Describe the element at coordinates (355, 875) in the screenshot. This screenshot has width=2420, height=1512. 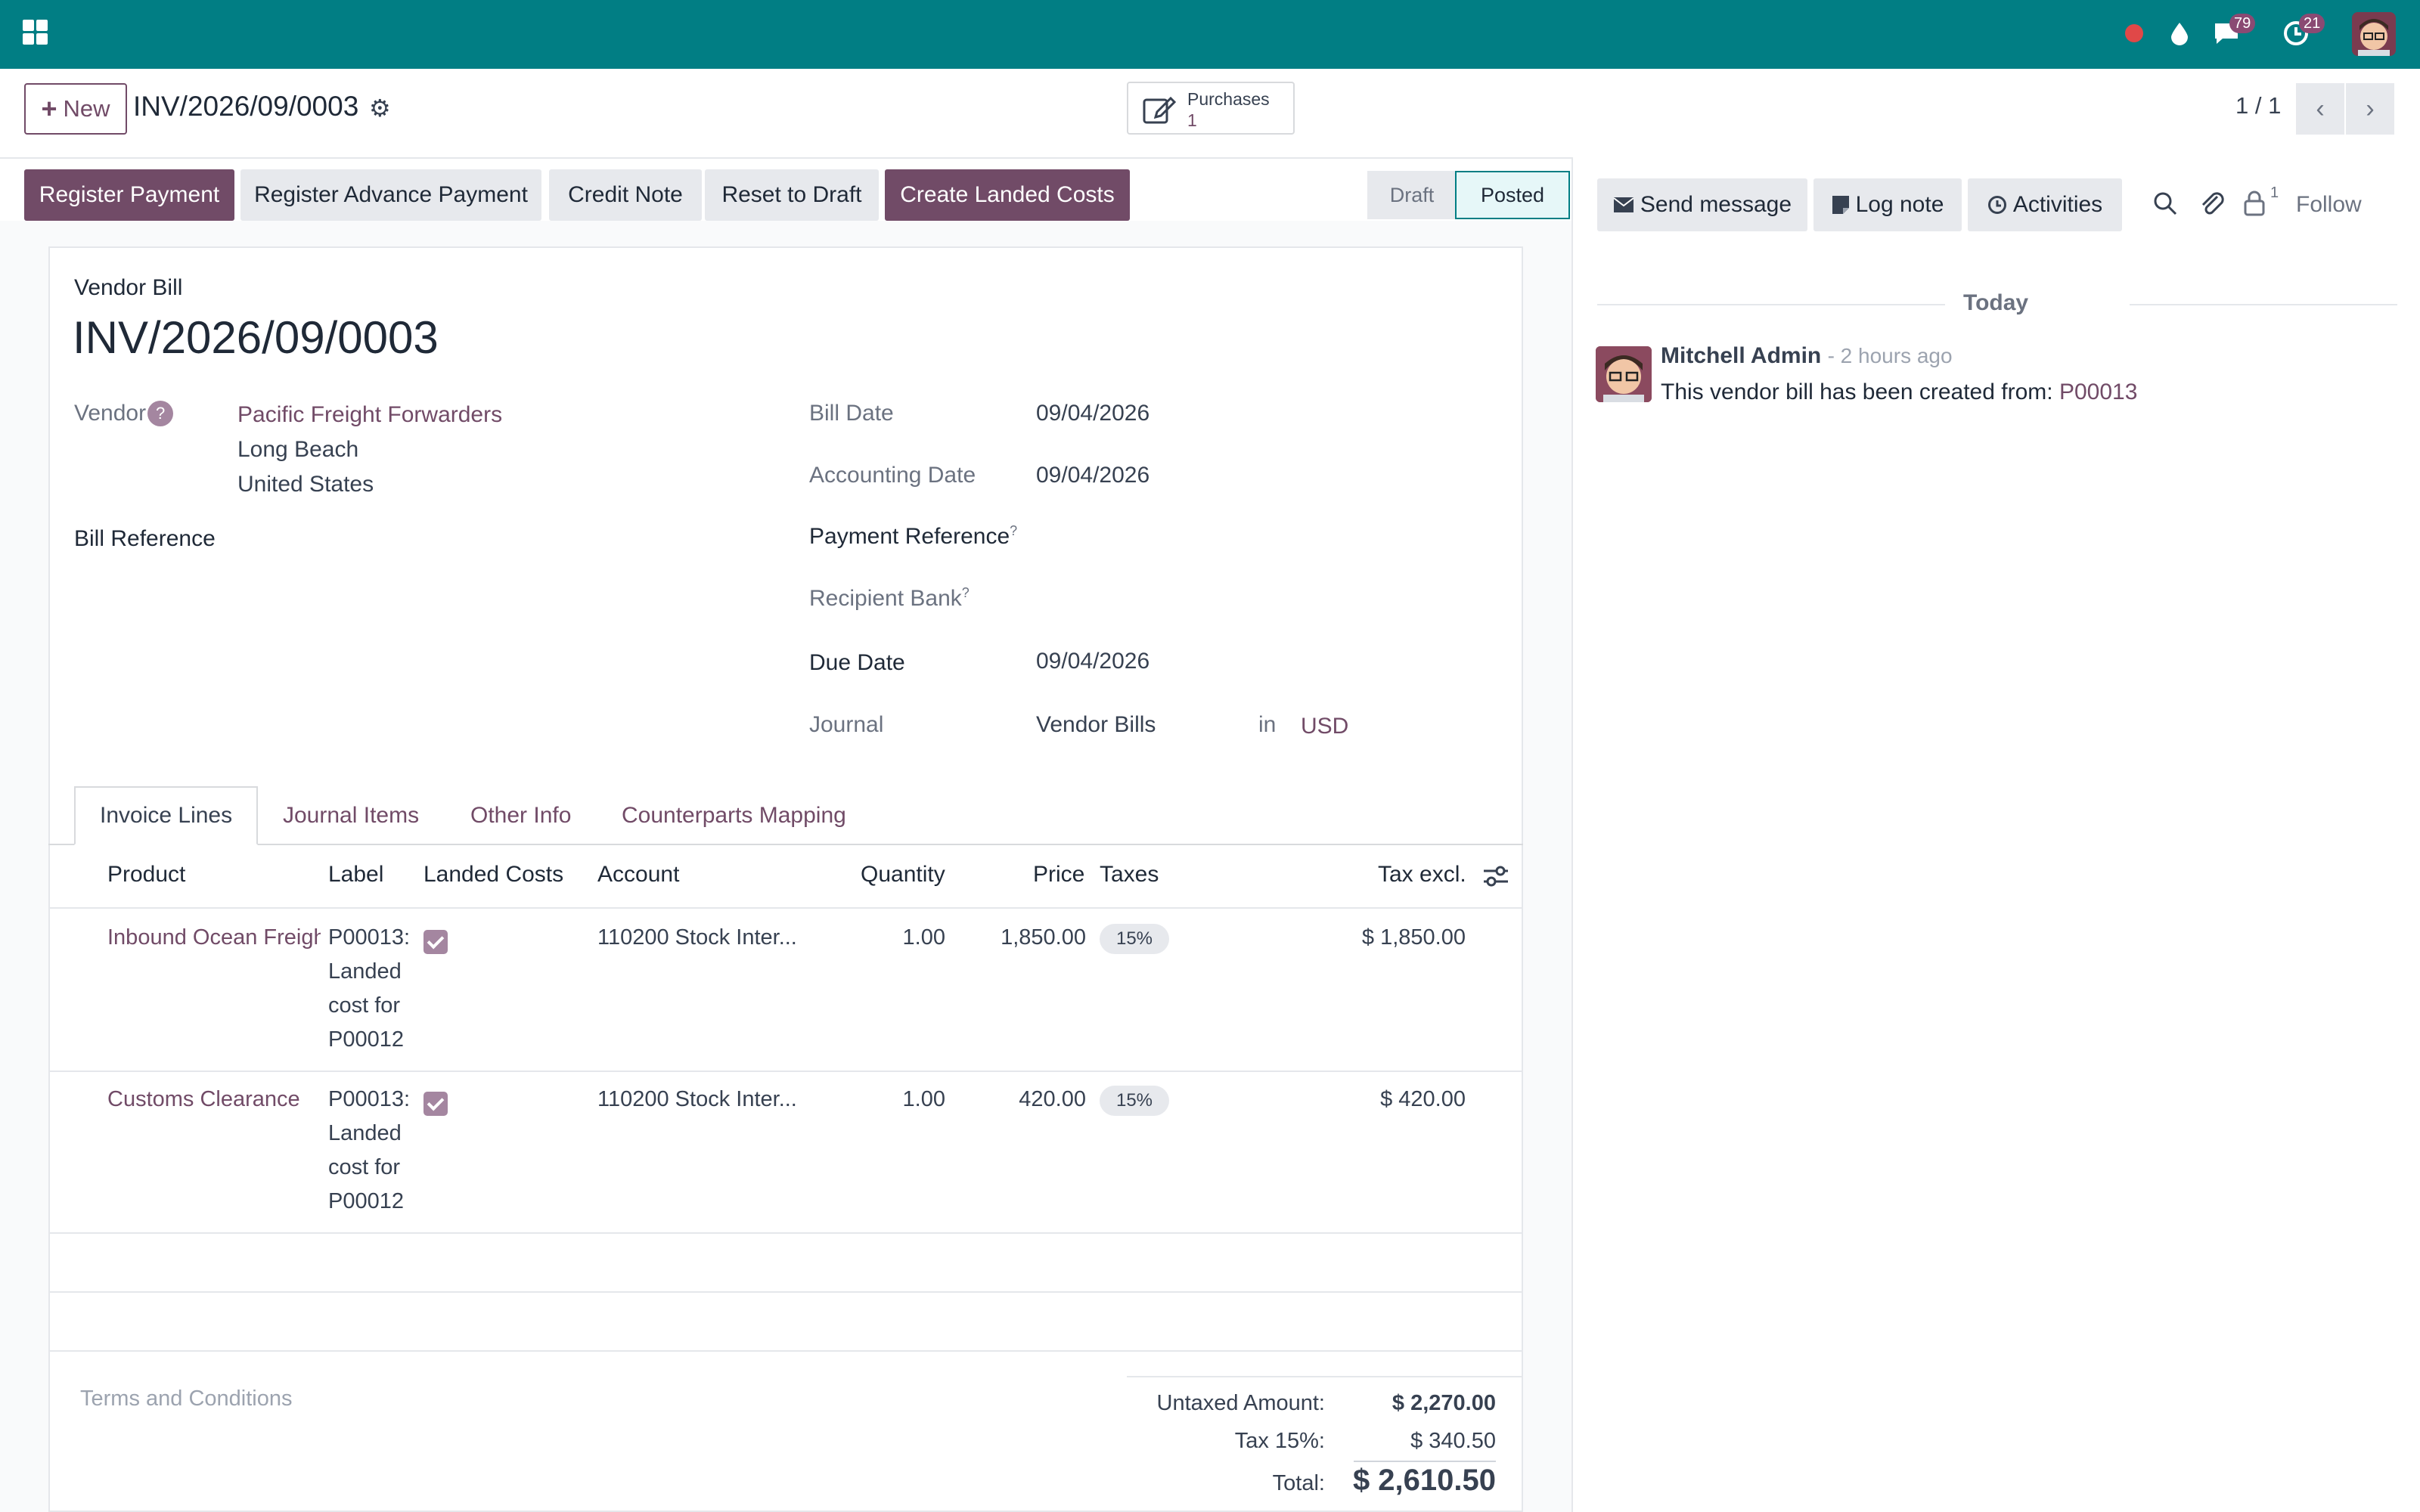
I see `column-label: Label` at that location.